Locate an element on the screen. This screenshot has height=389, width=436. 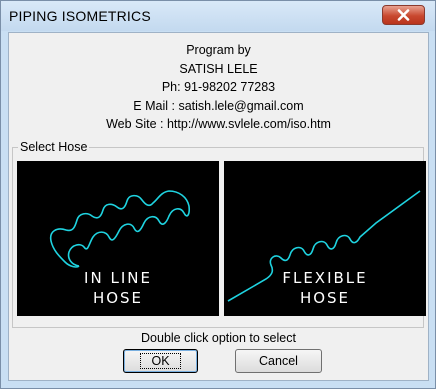
ok-button-label: OK is located at coordinates (160, 361).